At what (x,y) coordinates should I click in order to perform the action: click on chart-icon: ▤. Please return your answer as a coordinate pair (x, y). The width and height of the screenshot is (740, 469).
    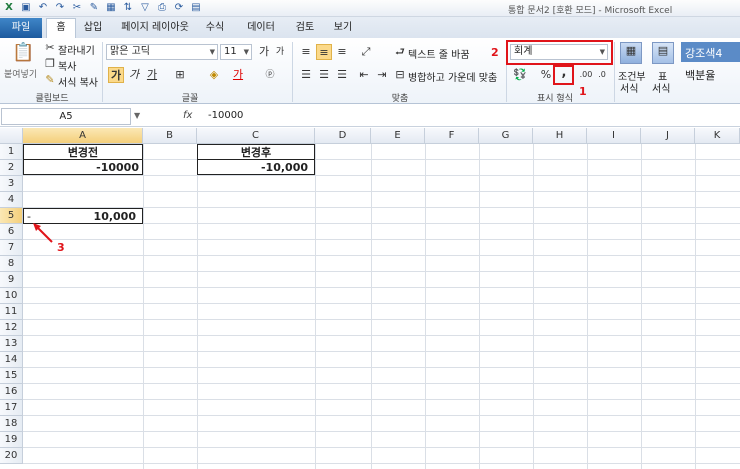
    Looking at the image, I should click on (196, 8).